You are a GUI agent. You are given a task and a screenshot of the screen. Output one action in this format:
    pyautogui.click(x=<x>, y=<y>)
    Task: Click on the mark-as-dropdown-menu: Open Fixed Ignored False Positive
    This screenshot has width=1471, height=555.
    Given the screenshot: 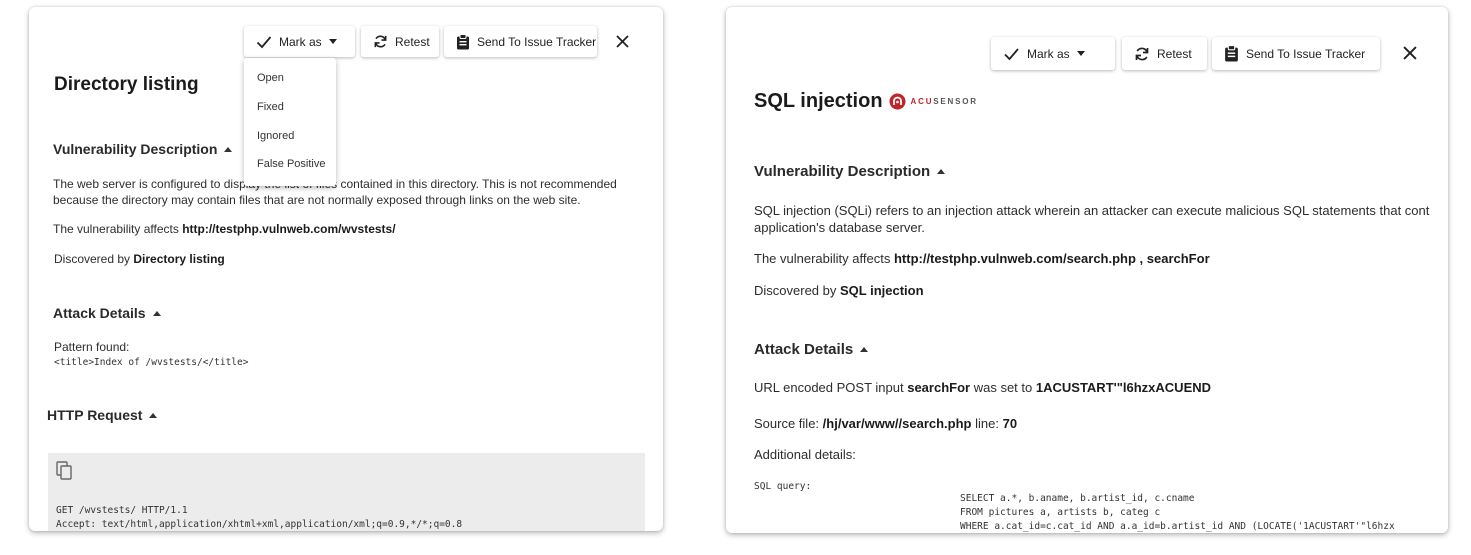 What is the action you would take?
    pyautogui.click(x=290, y=122)
    